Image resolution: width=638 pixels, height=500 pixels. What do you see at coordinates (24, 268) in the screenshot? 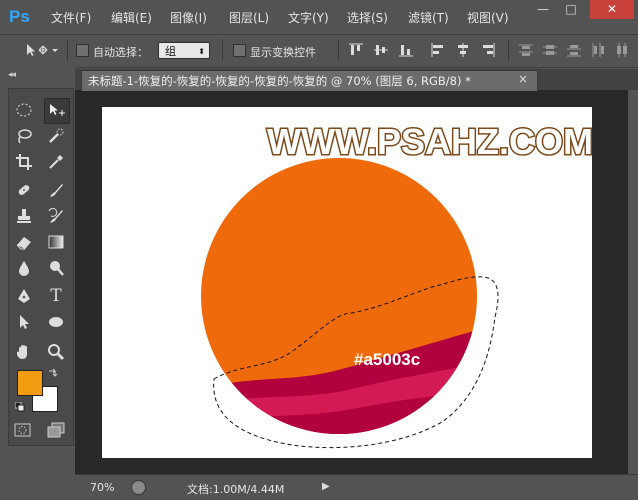
I see `blur-tool-icon` at bounding box center [24, 268].